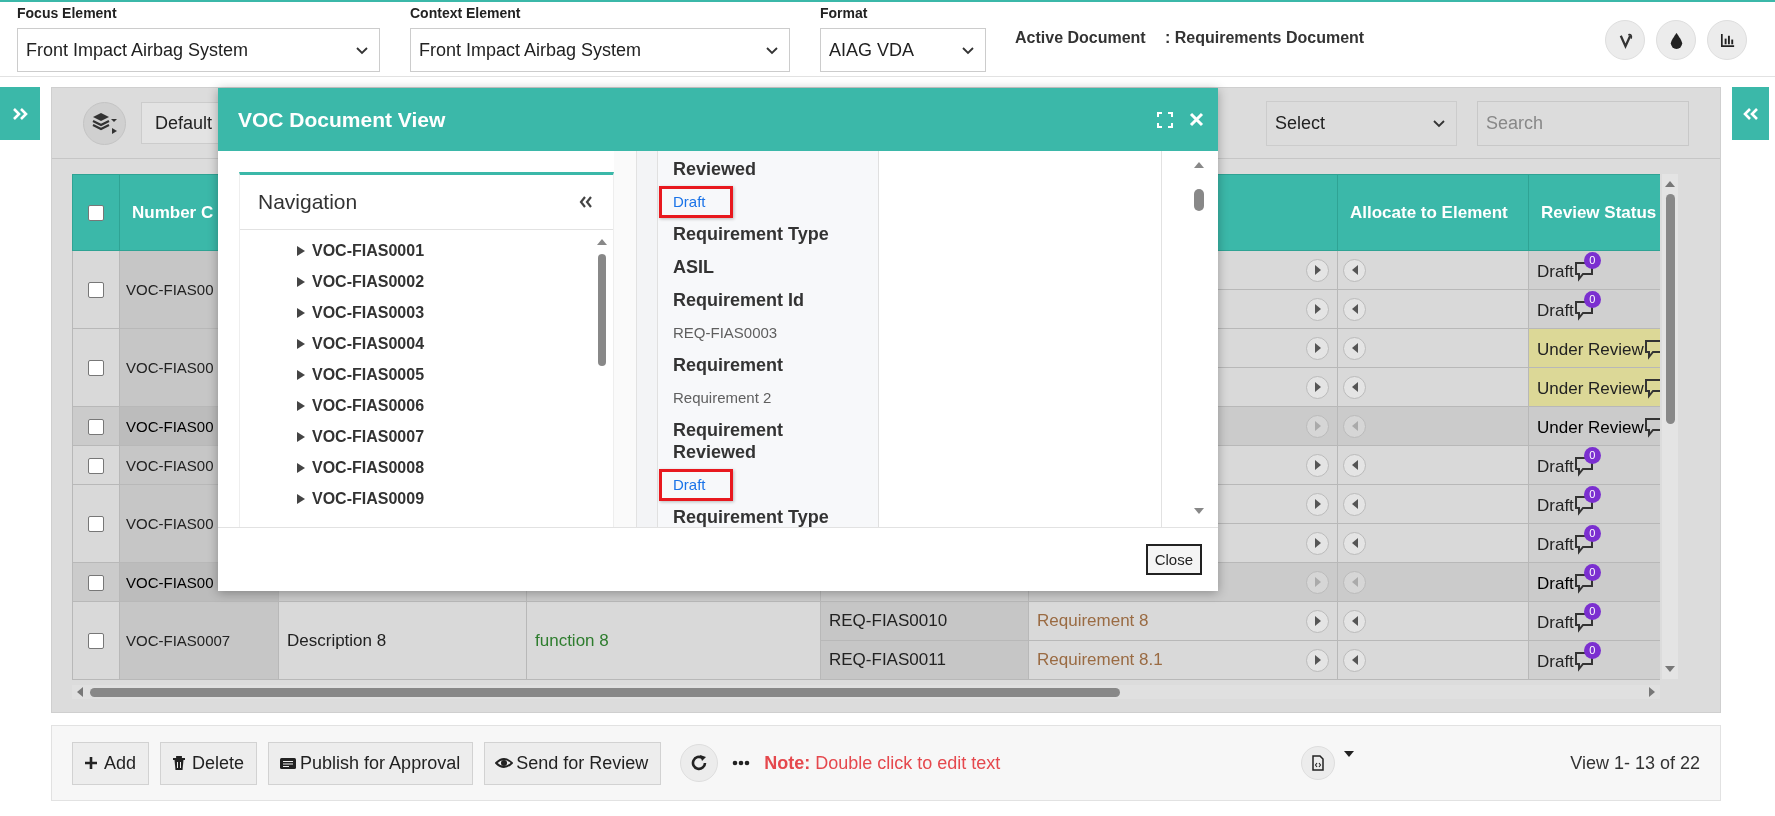  Describe the element at coordinates (729, 441) in the screenshot. I see `field-label: Requirement Reviewed` at that location.